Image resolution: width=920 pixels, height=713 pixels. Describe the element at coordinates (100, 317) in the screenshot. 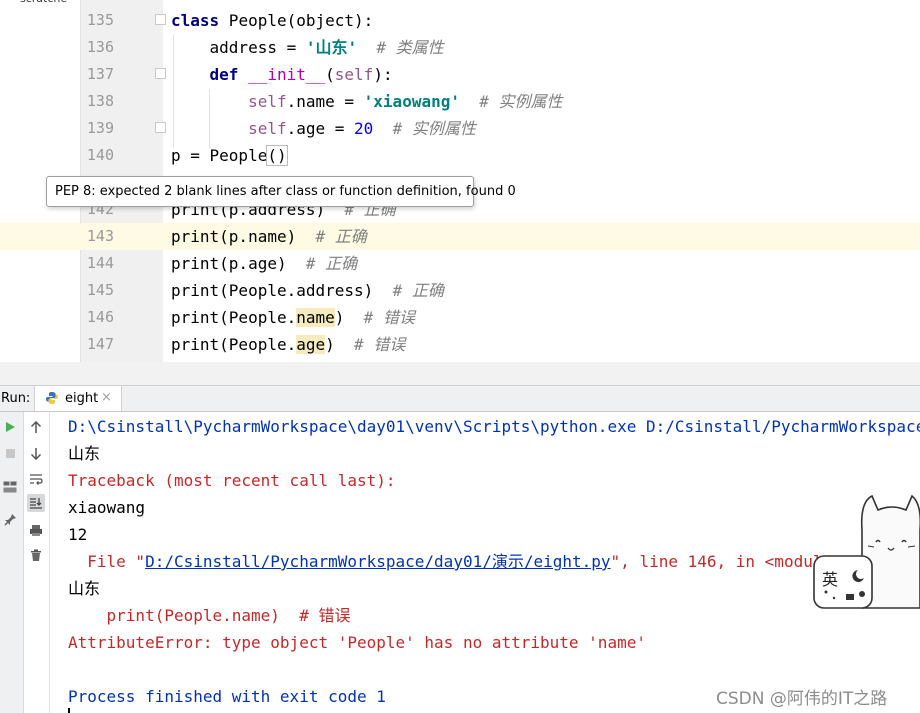

I see `line-number: 146` at that location.